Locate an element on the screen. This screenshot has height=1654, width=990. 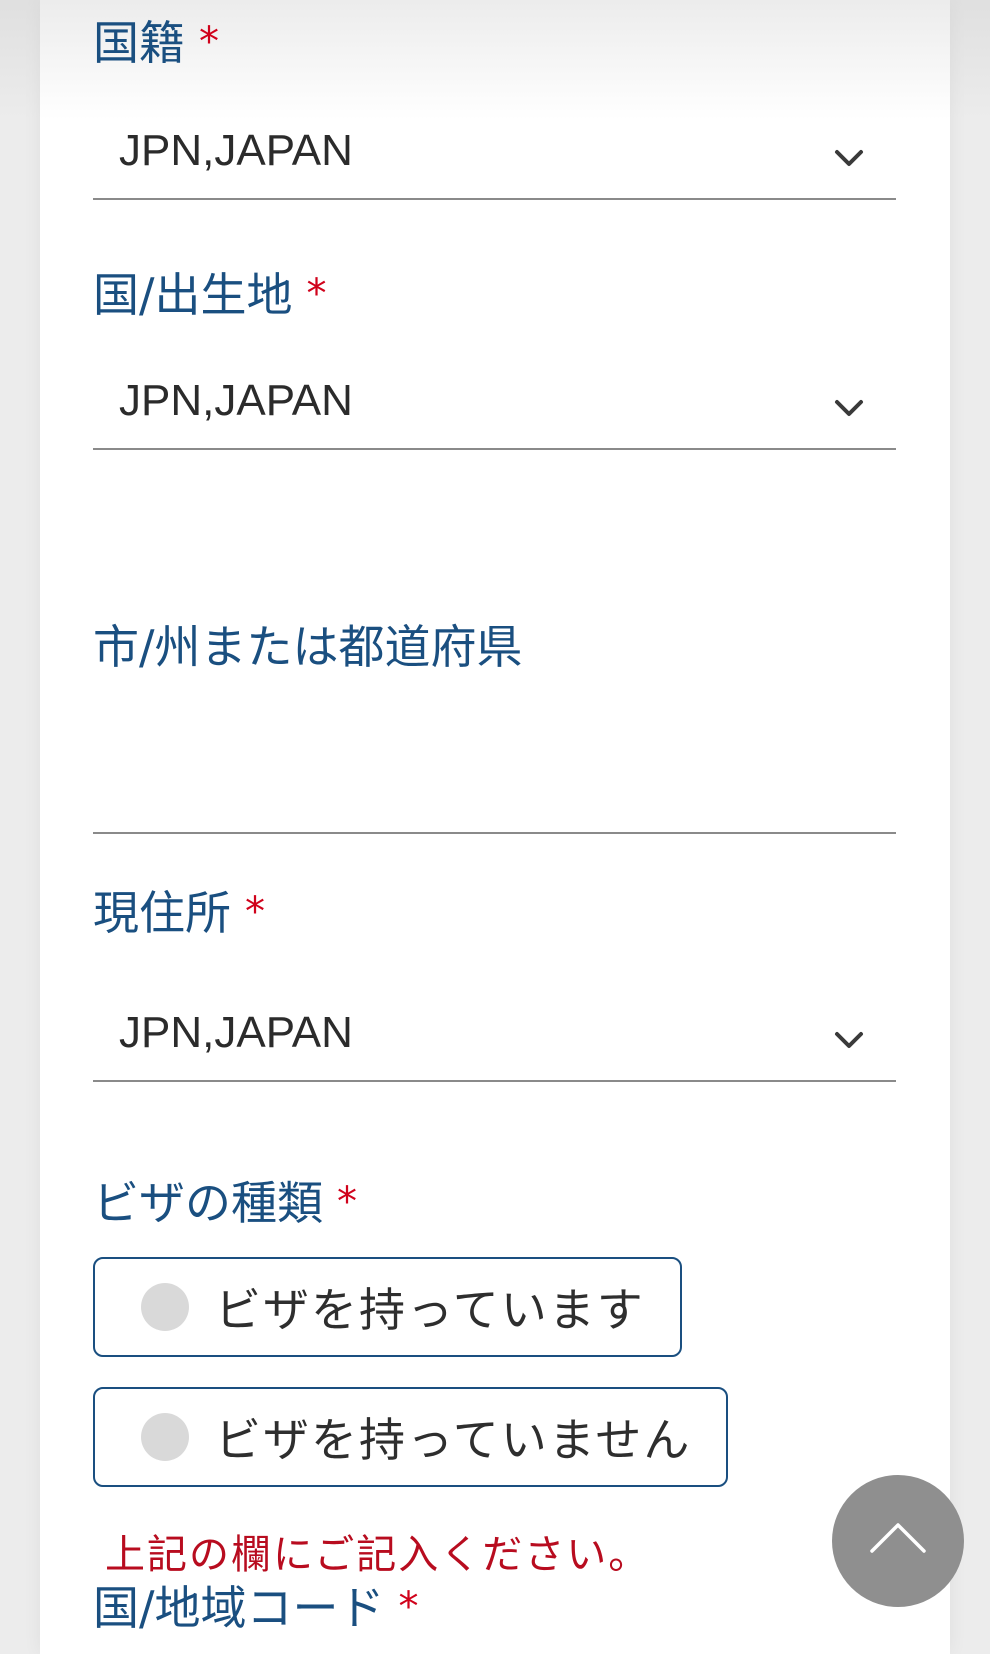
region-code-label: 国/地域コード * is located at coordinates (256, 1608).